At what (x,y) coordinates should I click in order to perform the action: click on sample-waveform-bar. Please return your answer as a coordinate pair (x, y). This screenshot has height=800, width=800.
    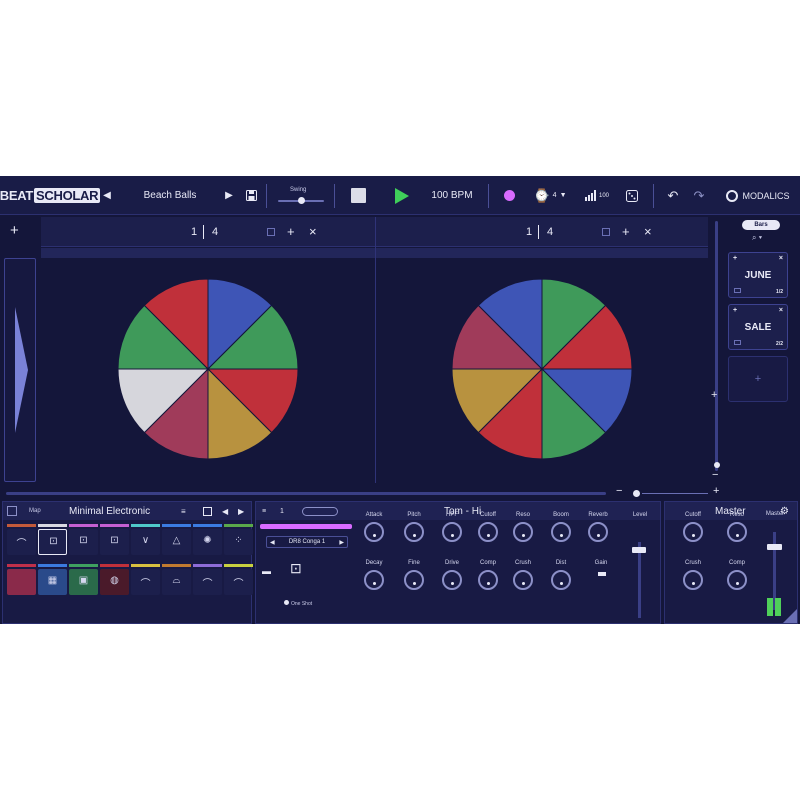
    Looking at the image, I should click on (306, 526).